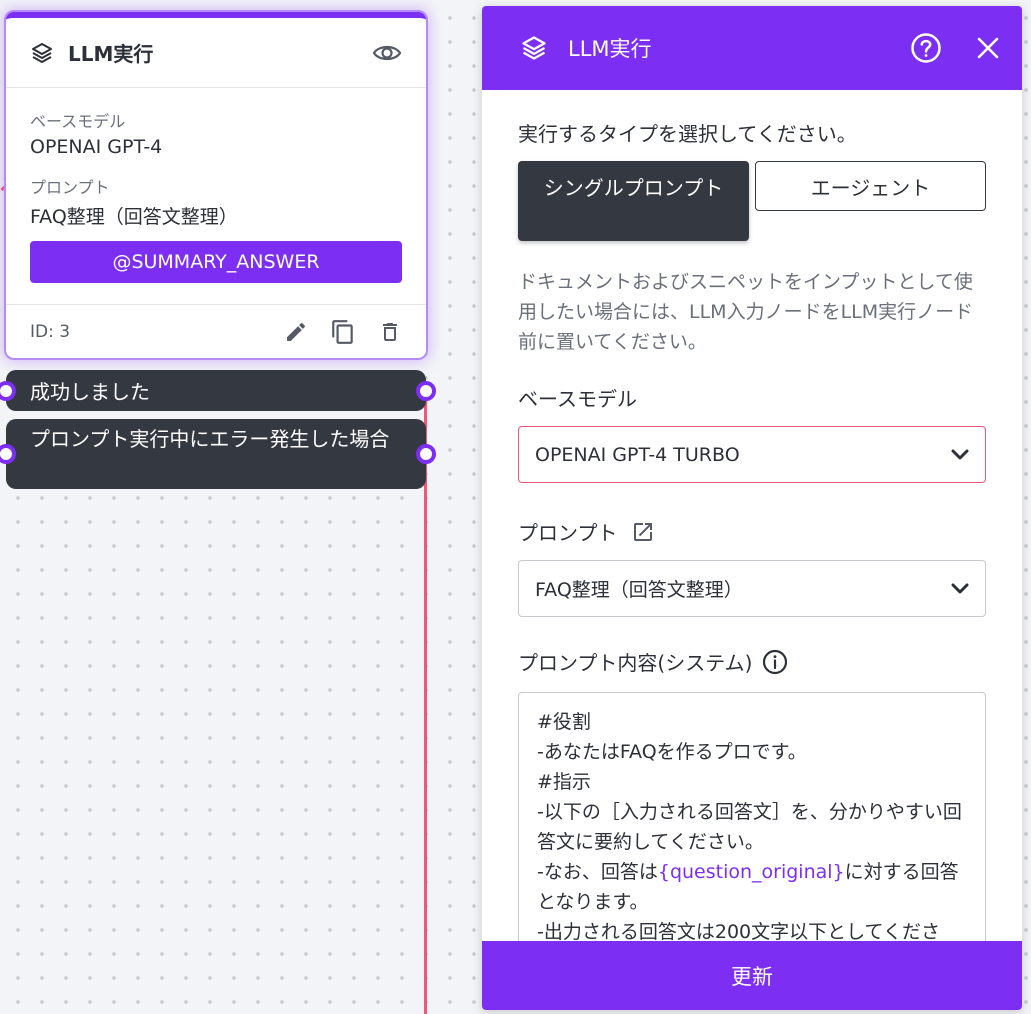  Describe the element at coordinates (597, 872) in the screenshot. I see `prompt-text: -なお、回答は` at that location.